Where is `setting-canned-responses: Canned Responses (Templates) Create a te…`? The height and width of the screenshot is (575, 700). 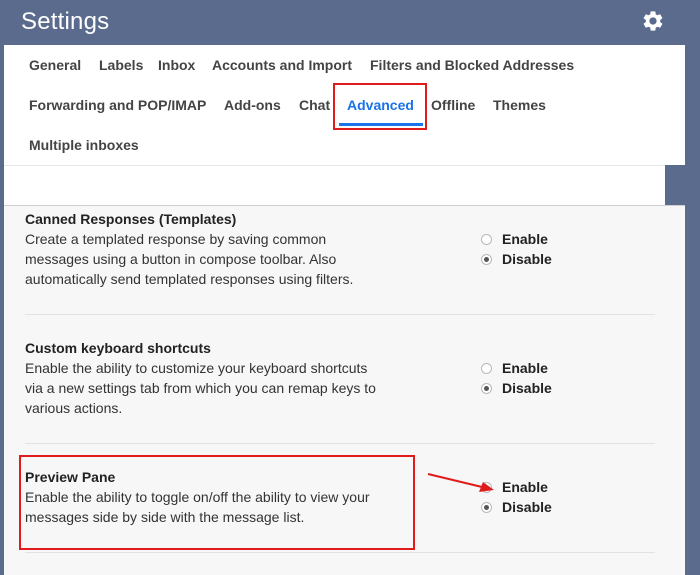 setting-canned-responses: Canned Responses (Templates) Create a te… is located at coordinates (345, 249).